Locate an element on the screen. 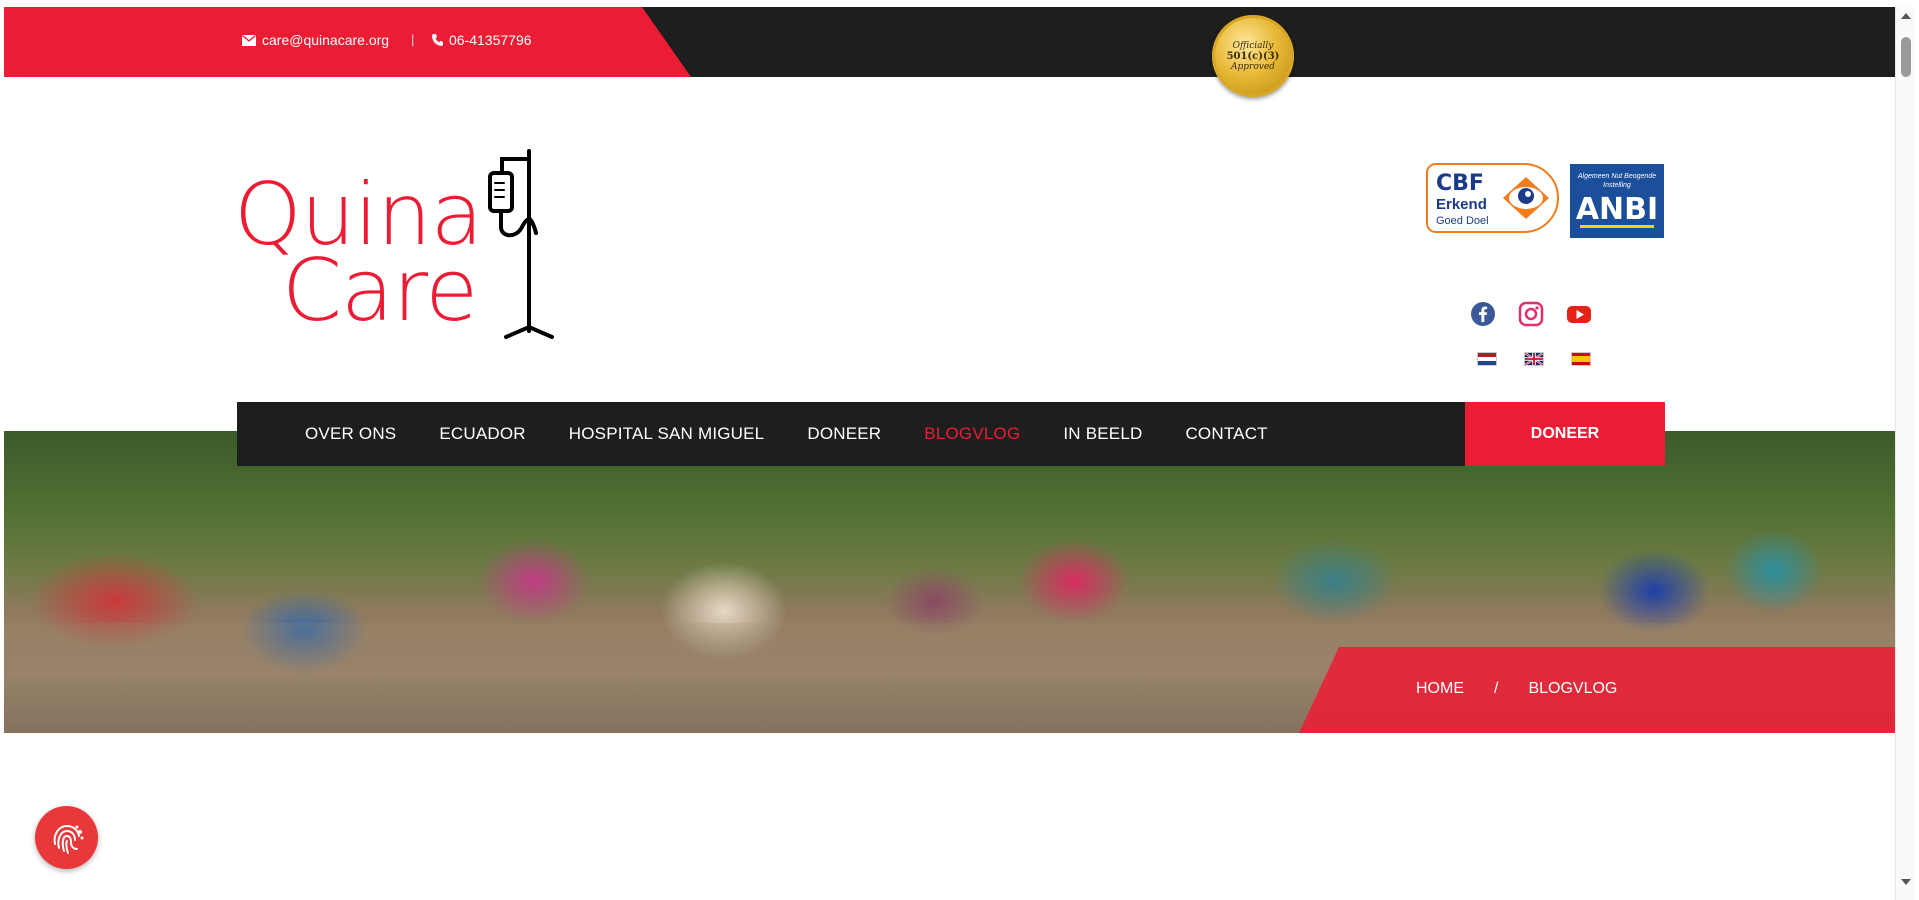  cookie-settings-button is located at coordinates (66, 837).